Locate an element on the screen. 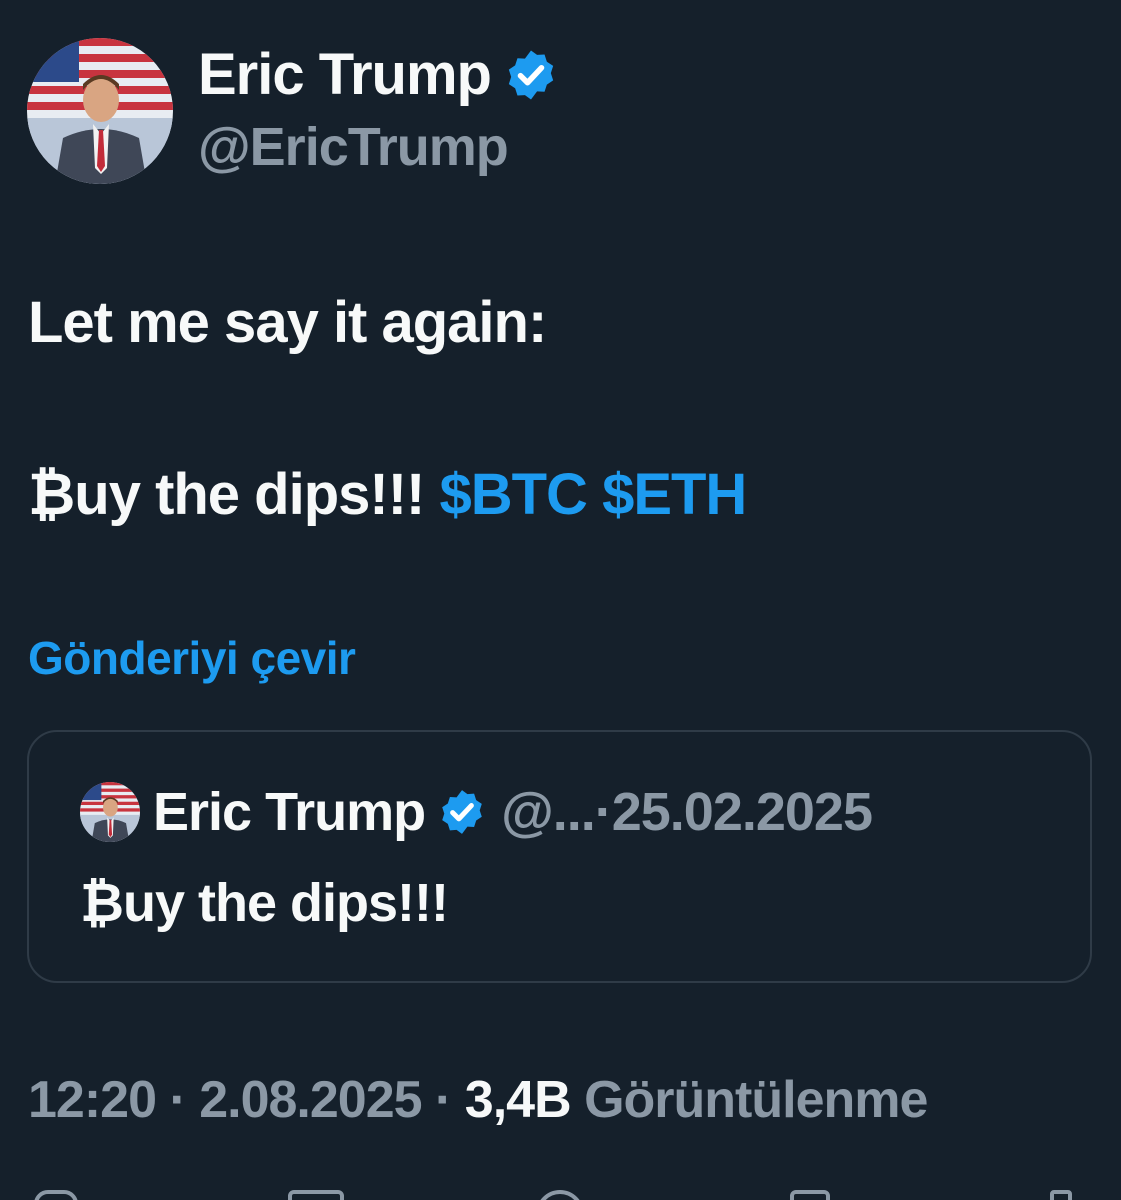  share-icon is located at coordinates (1061, 1195).